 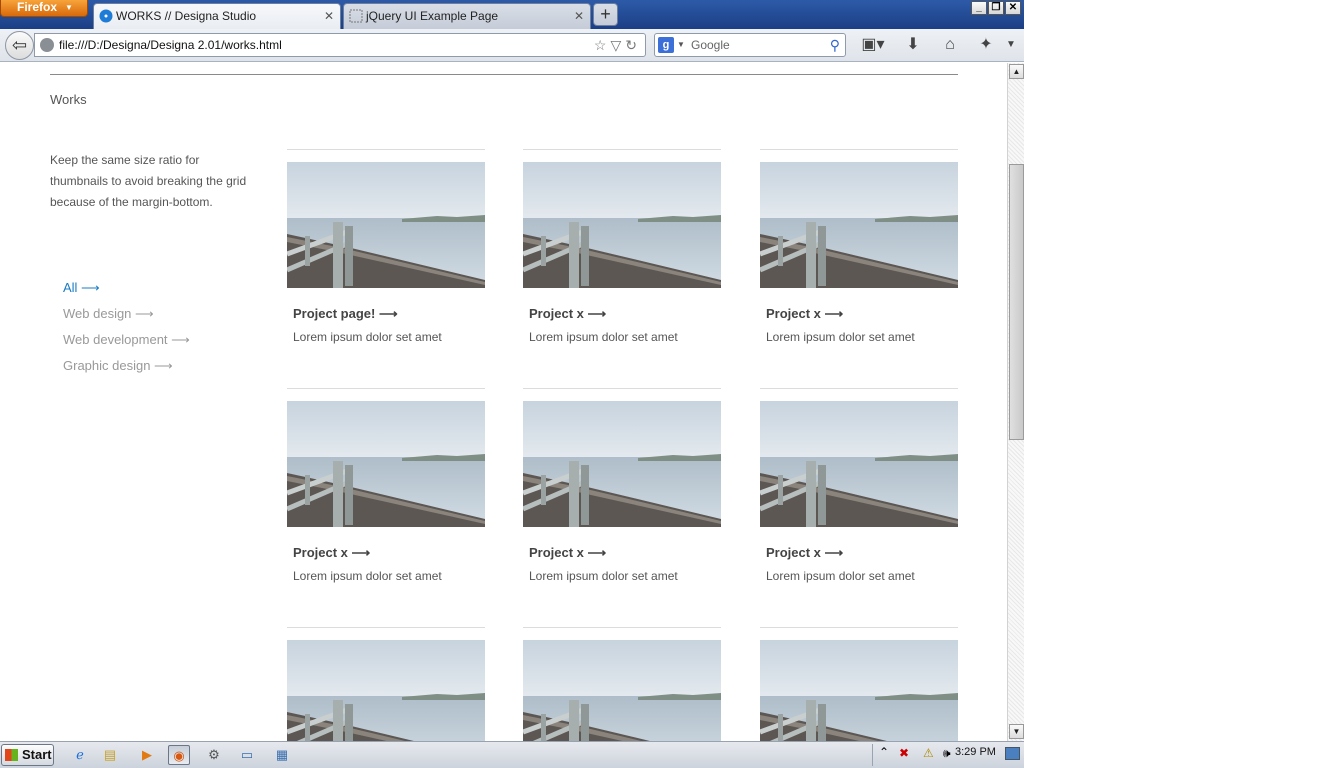 I want to click on show-desktop-icon, so click(x=1012, y=753).